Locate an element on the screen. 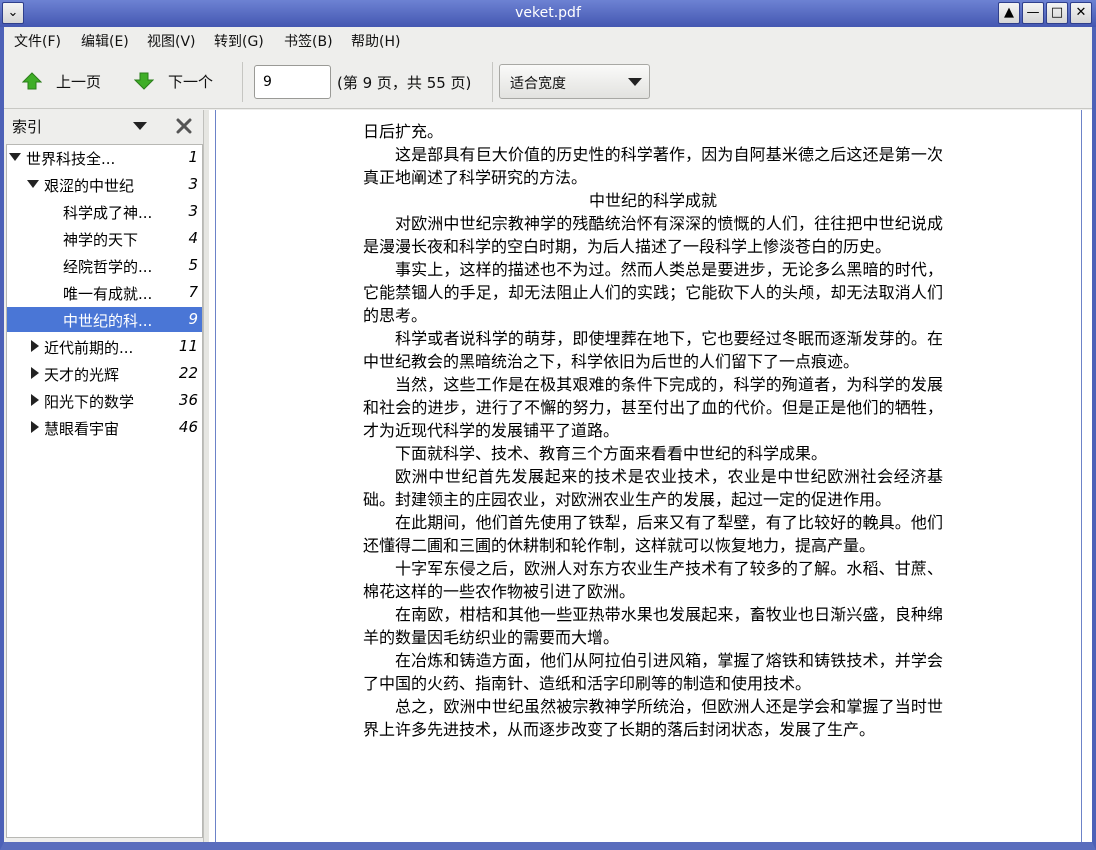  tree-item-page: 36 is located at coordinates (188, 400).